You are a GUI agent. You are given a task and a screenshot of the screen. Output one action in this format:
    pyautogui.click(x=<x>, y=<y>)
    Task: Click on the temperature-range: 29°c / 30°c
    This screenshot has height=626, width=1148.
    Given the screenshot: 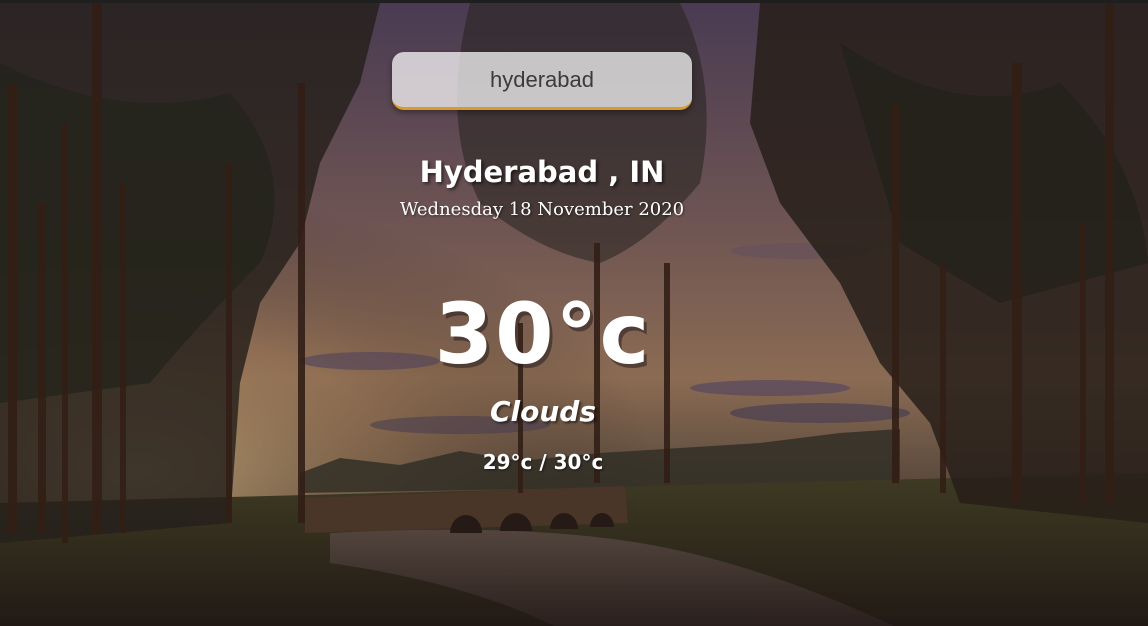 What is the action you would take?
    pyautogui.click(x=543, y=462)
    